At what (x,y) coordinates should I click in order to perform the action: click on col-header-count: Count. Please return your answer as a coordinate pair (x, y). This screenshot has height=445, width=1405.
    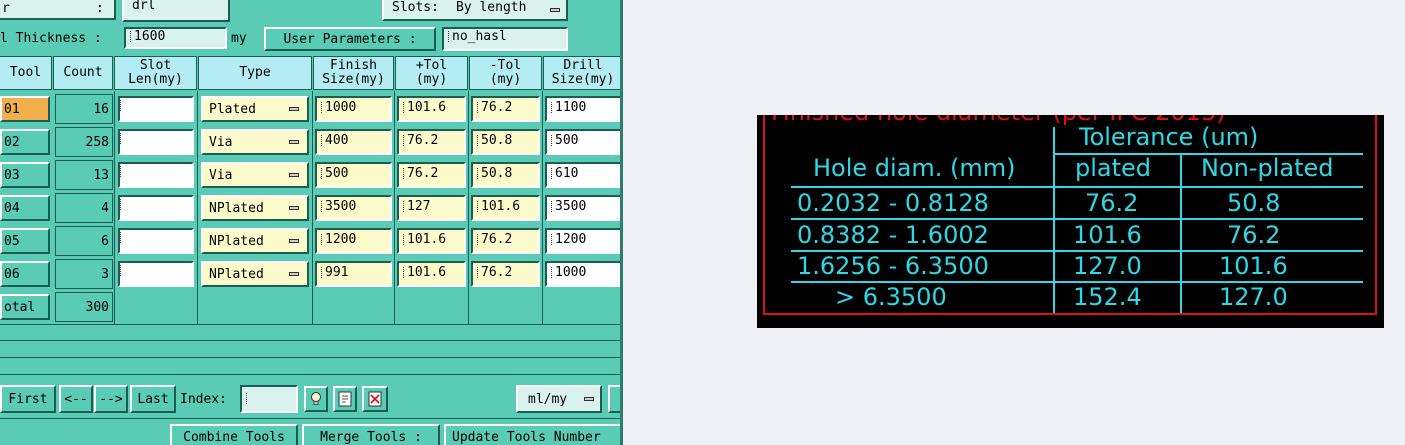
    Looking at the image, I should click on (83, 73).